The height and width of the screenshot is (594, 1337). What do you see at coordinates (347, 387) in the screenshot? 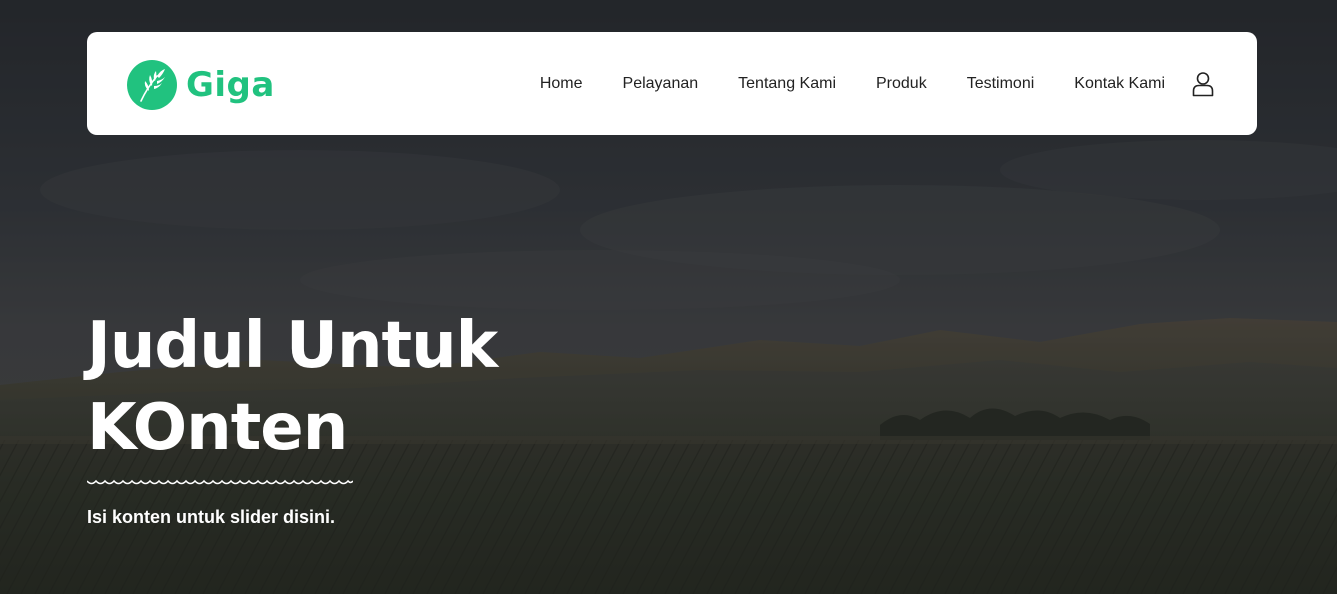
I see `hero-title: Judul Untuk KOnten` at bounding box center [347, 387].